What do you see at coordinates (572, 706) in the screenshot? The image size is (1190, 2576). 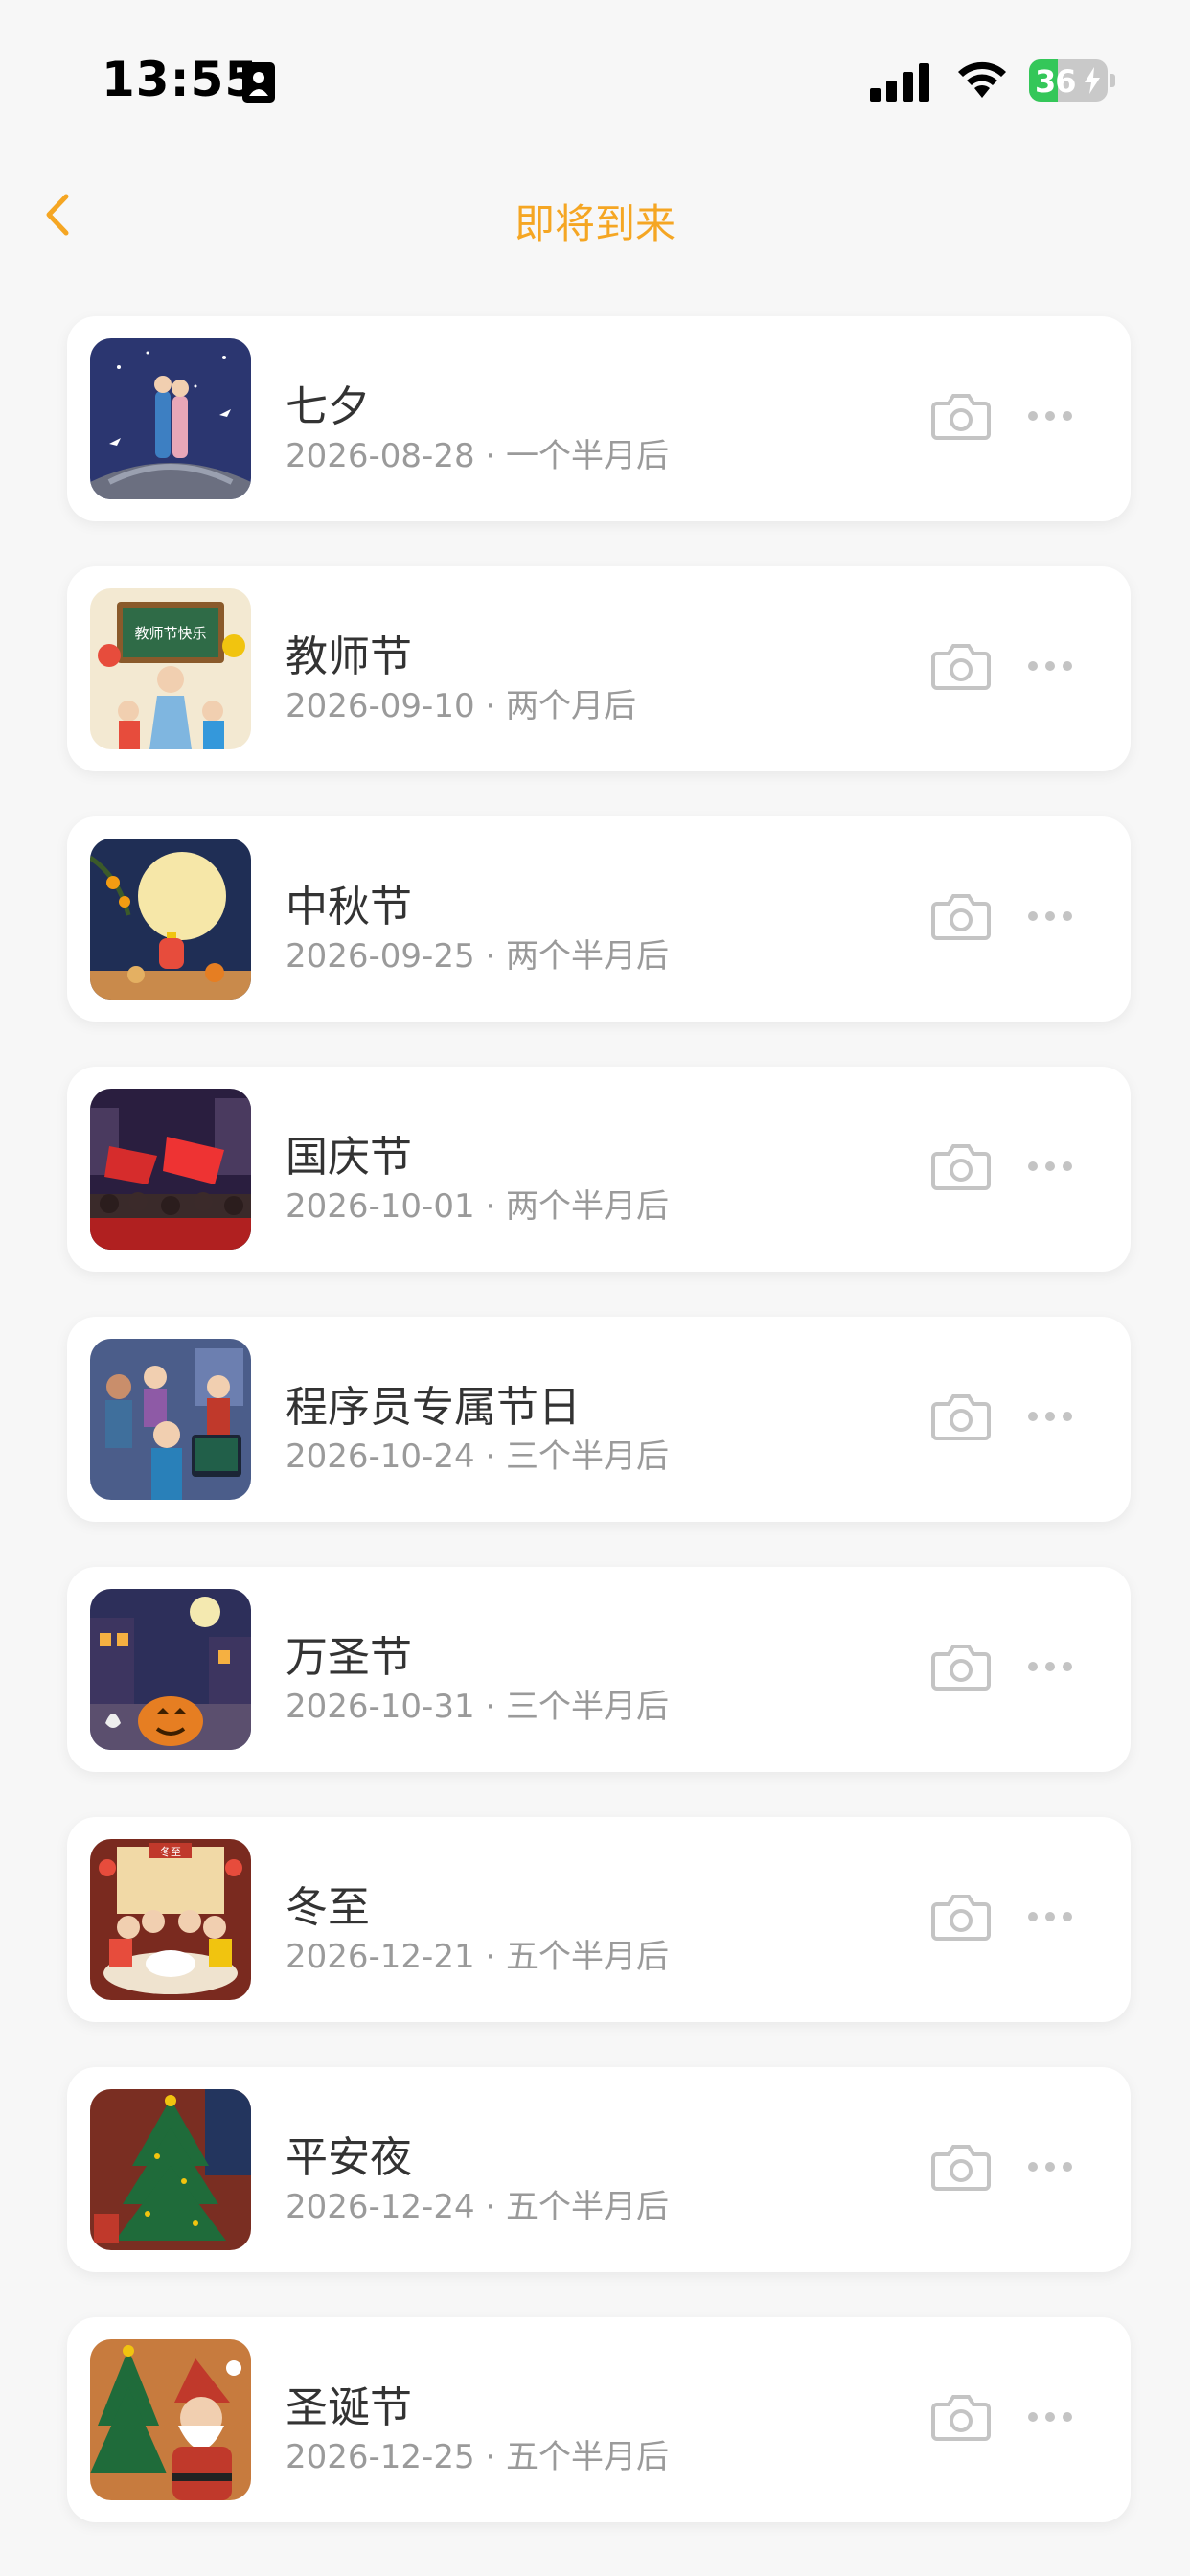 I see `event-relative-time: 两个月后` at bounding box center [572, 706].